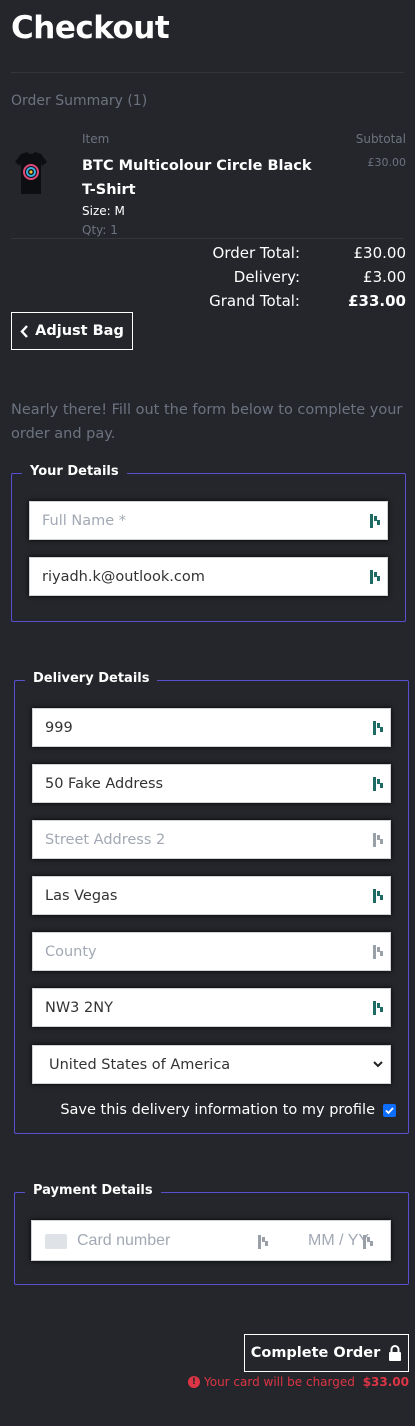 This screenshot has height=1426, width=415. I want to click on your-details-legend: Your Details, so click(74, 471).